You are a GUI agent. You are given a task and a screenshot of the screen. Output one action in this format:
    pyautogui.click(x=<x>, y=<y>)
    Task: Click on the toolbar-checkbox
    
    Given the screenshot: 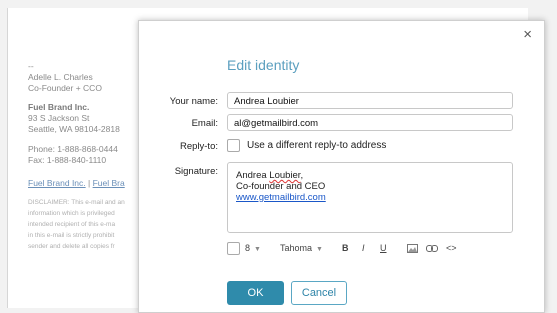 What is the action you would take?
    pyautogui.click(x=233, y=248)
    